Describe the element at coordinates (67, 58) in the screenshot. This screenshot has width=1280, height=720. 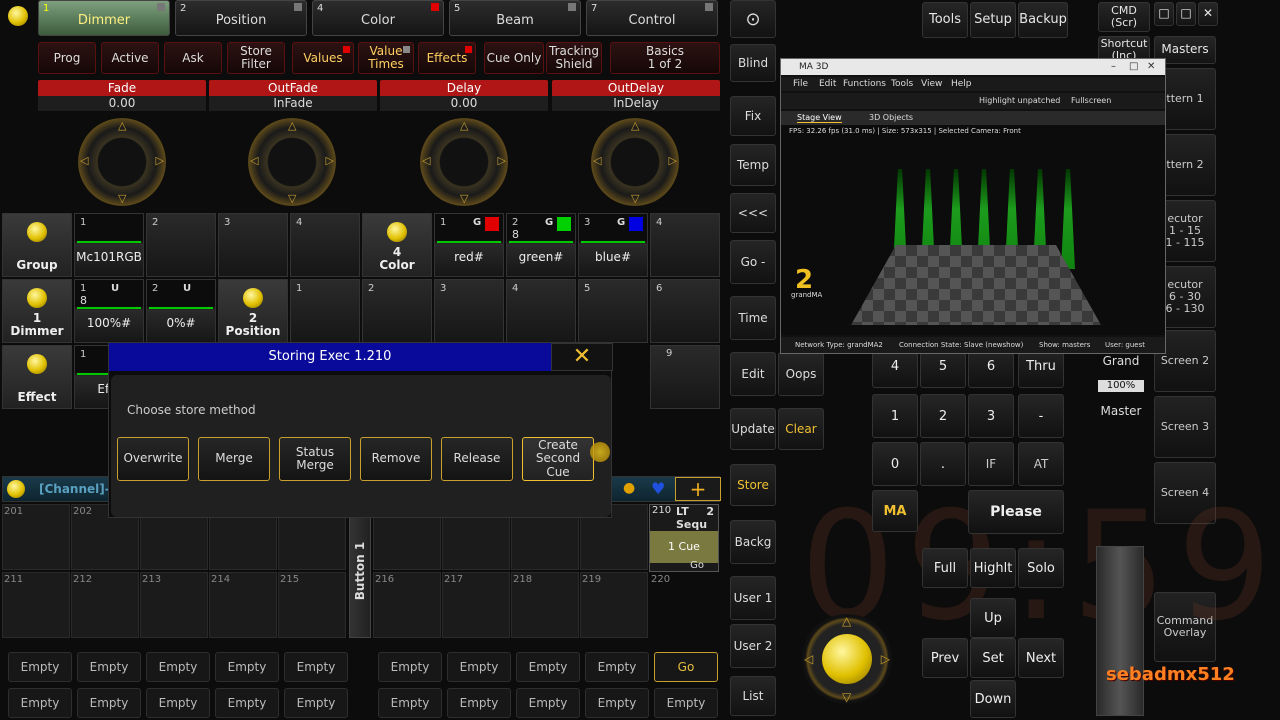
I see `mode-button-0: Prog` at that location.